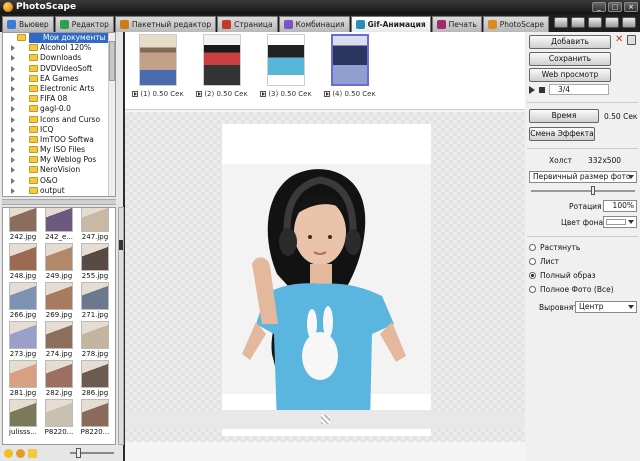 The width and height of the screenshot is (640, 461). Describe the element at coordinates (631, 40) in the screenshot. I see `trash-icon` at that location.